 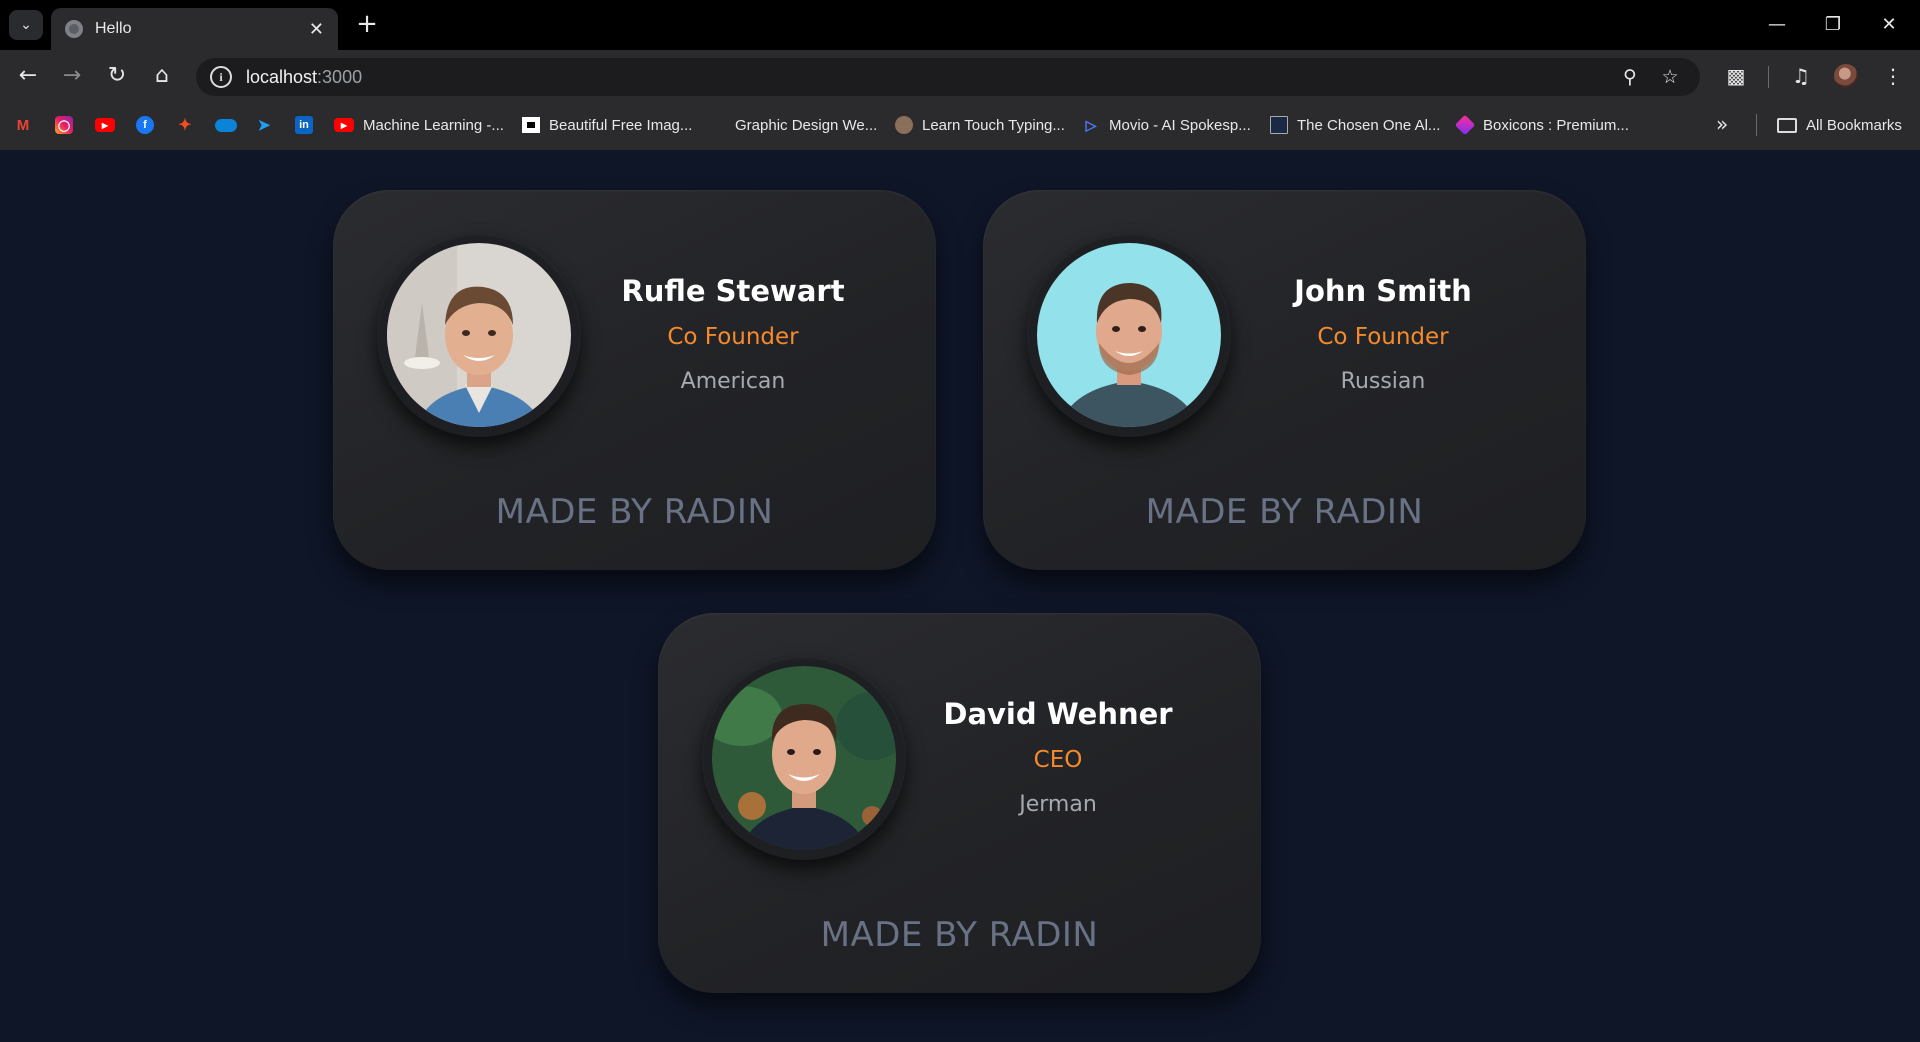 I want to click on card-role: CEO, so click(x=1058, y=760).